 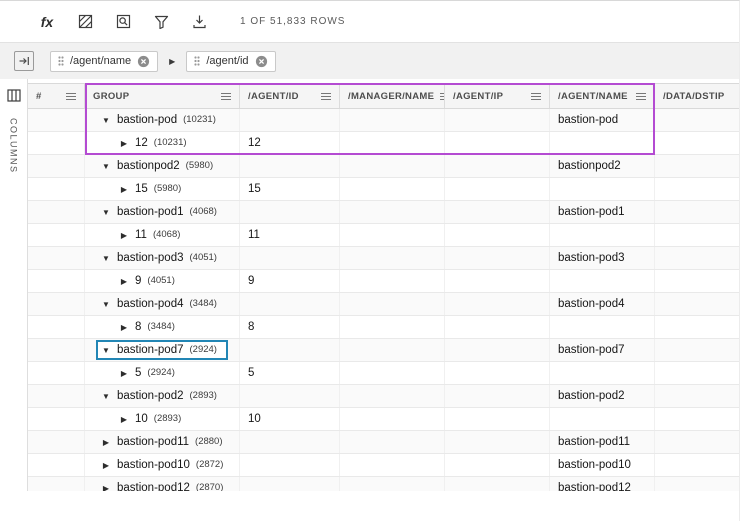 I want to click on columns-tab-label: COLUMNS, so click(x=14, y=146).